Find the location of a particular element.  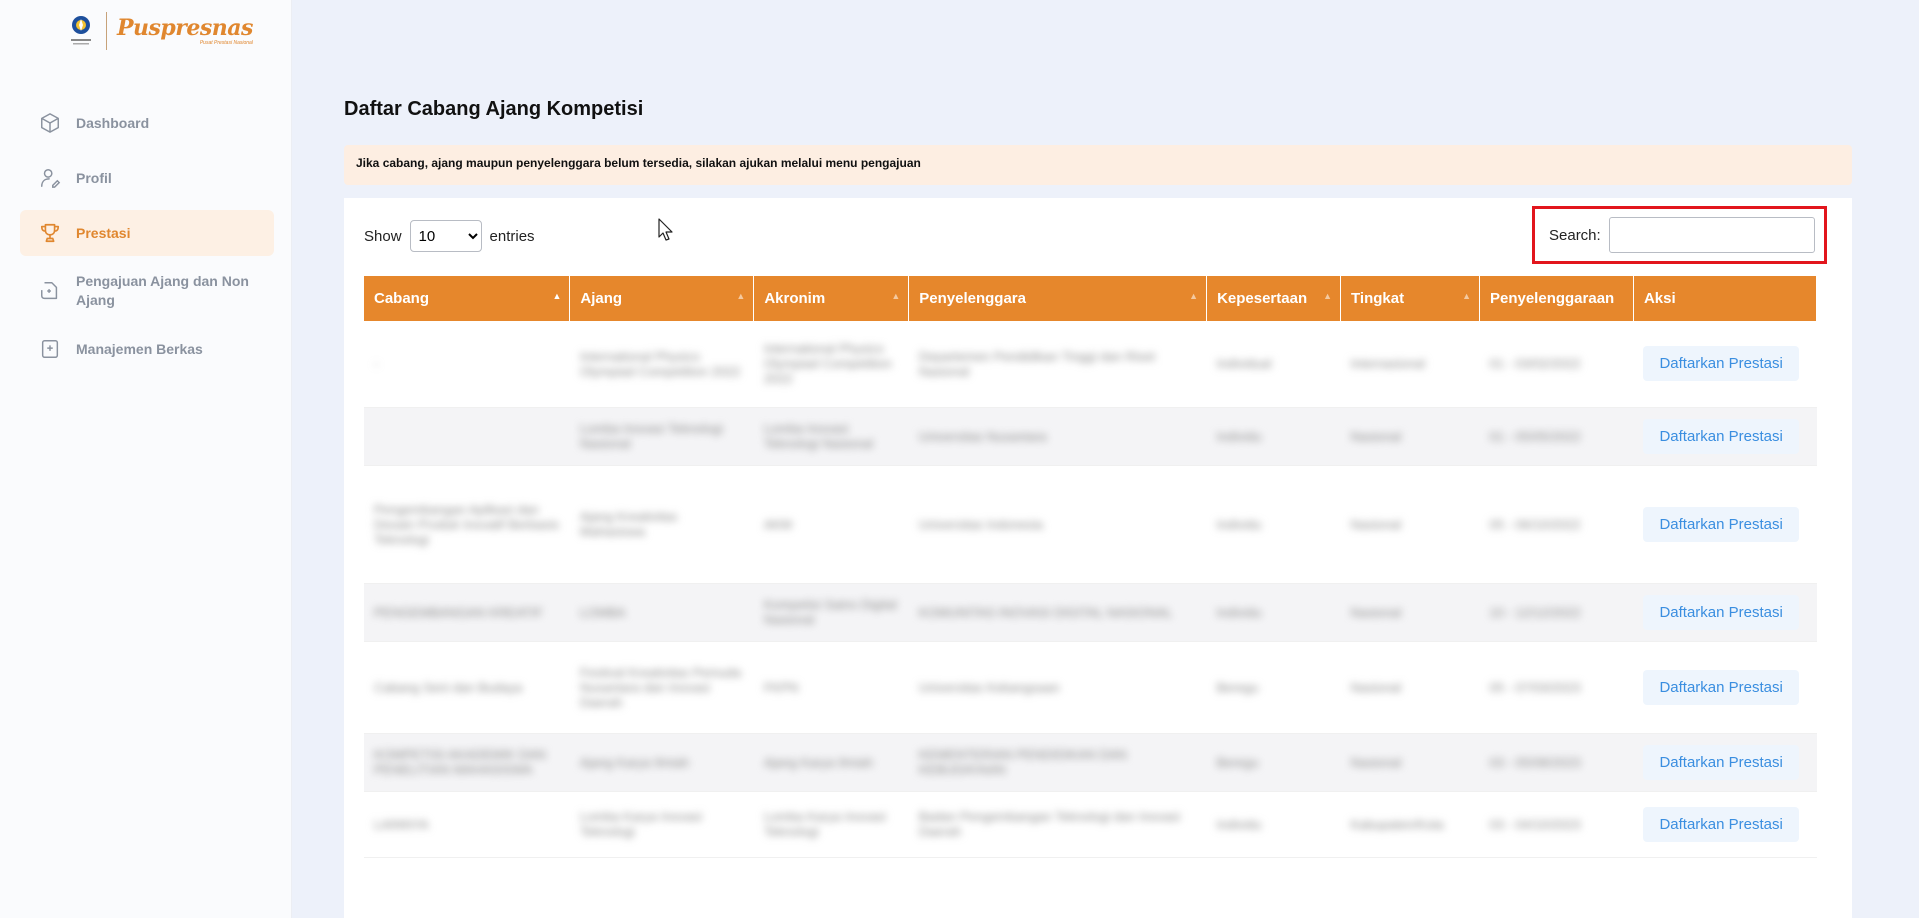

table-cell-tingkat: Nasional is located at coordinates (1410, 436).